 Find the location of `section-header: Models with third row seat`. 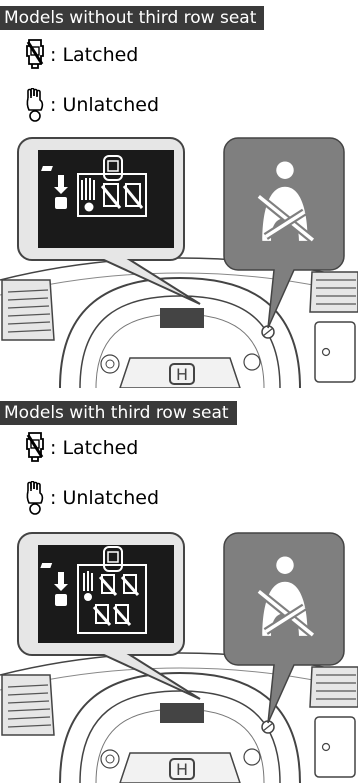

section-header: Models with third row seat is located at coordinates (118, 413).